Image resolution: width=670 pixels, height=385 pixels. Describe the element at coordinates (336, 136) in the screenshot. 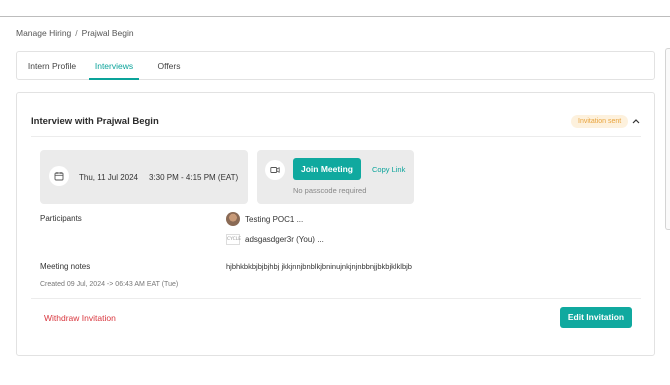

I see `title-divider` at that location.